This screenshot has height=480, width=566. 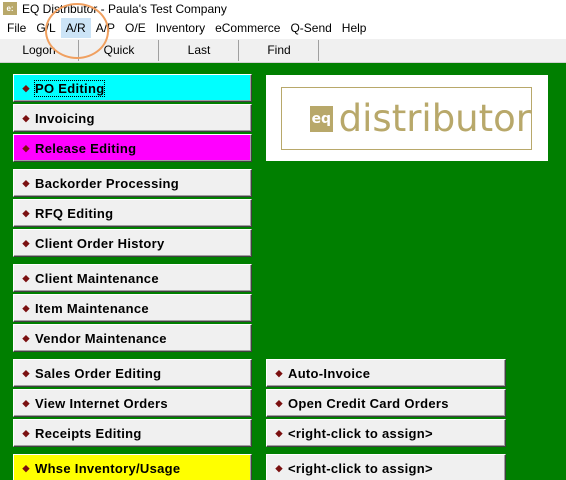 What do you see at coordinates (434, 118) in the screenshot?
I see `logo-wordmark: distributor` at bounding box center [434, 118].